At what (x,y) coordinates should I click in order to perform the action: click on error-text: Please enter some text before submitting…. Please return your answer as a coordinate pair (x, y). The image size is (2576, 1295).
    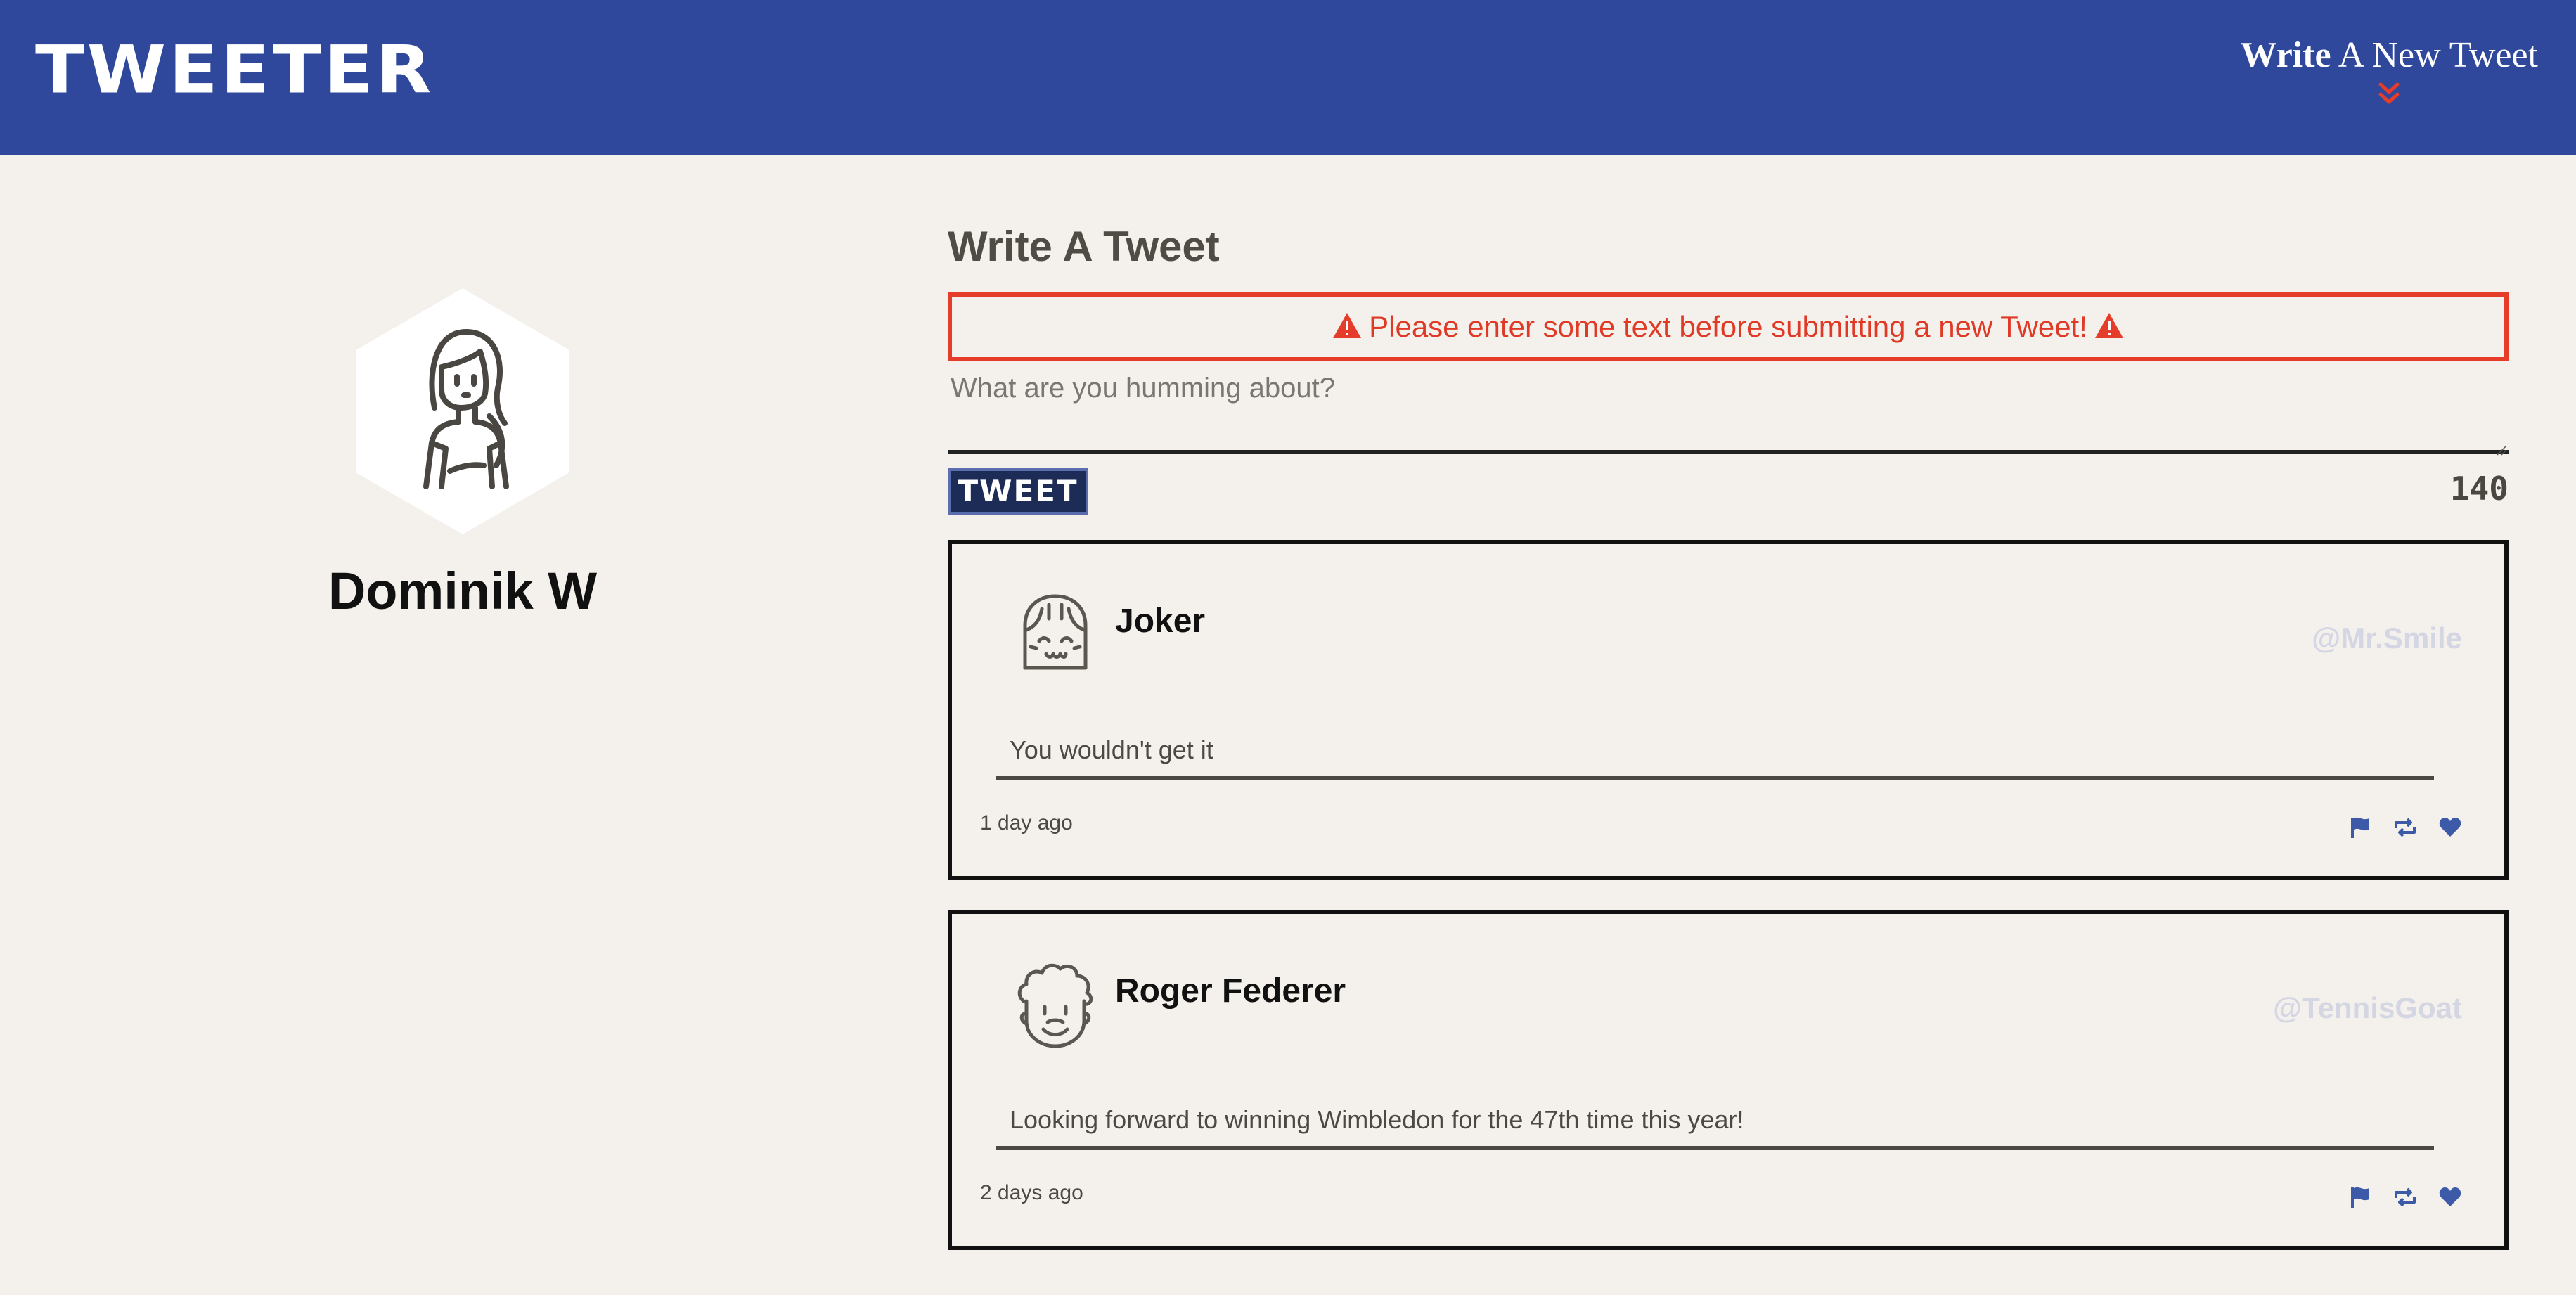
    Looking at the image, I should click on (1728, 326).